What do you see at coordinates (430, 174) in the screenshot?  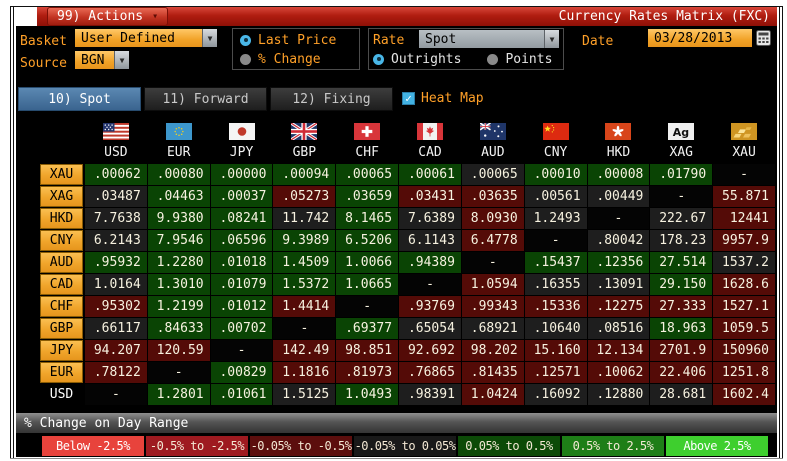 I see `cell-xau-cad: .00061` at bounding box center [430, 174].